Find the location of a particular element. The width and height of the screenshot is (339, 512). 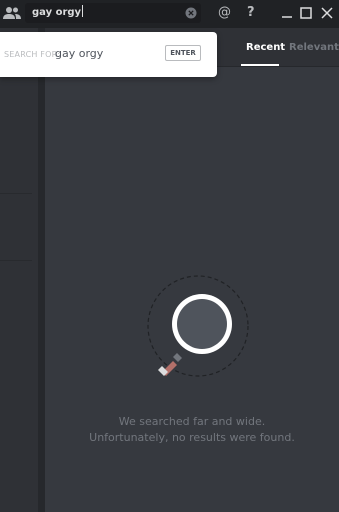

search-query-text: gay orgy is located at coordinates (58, 11).